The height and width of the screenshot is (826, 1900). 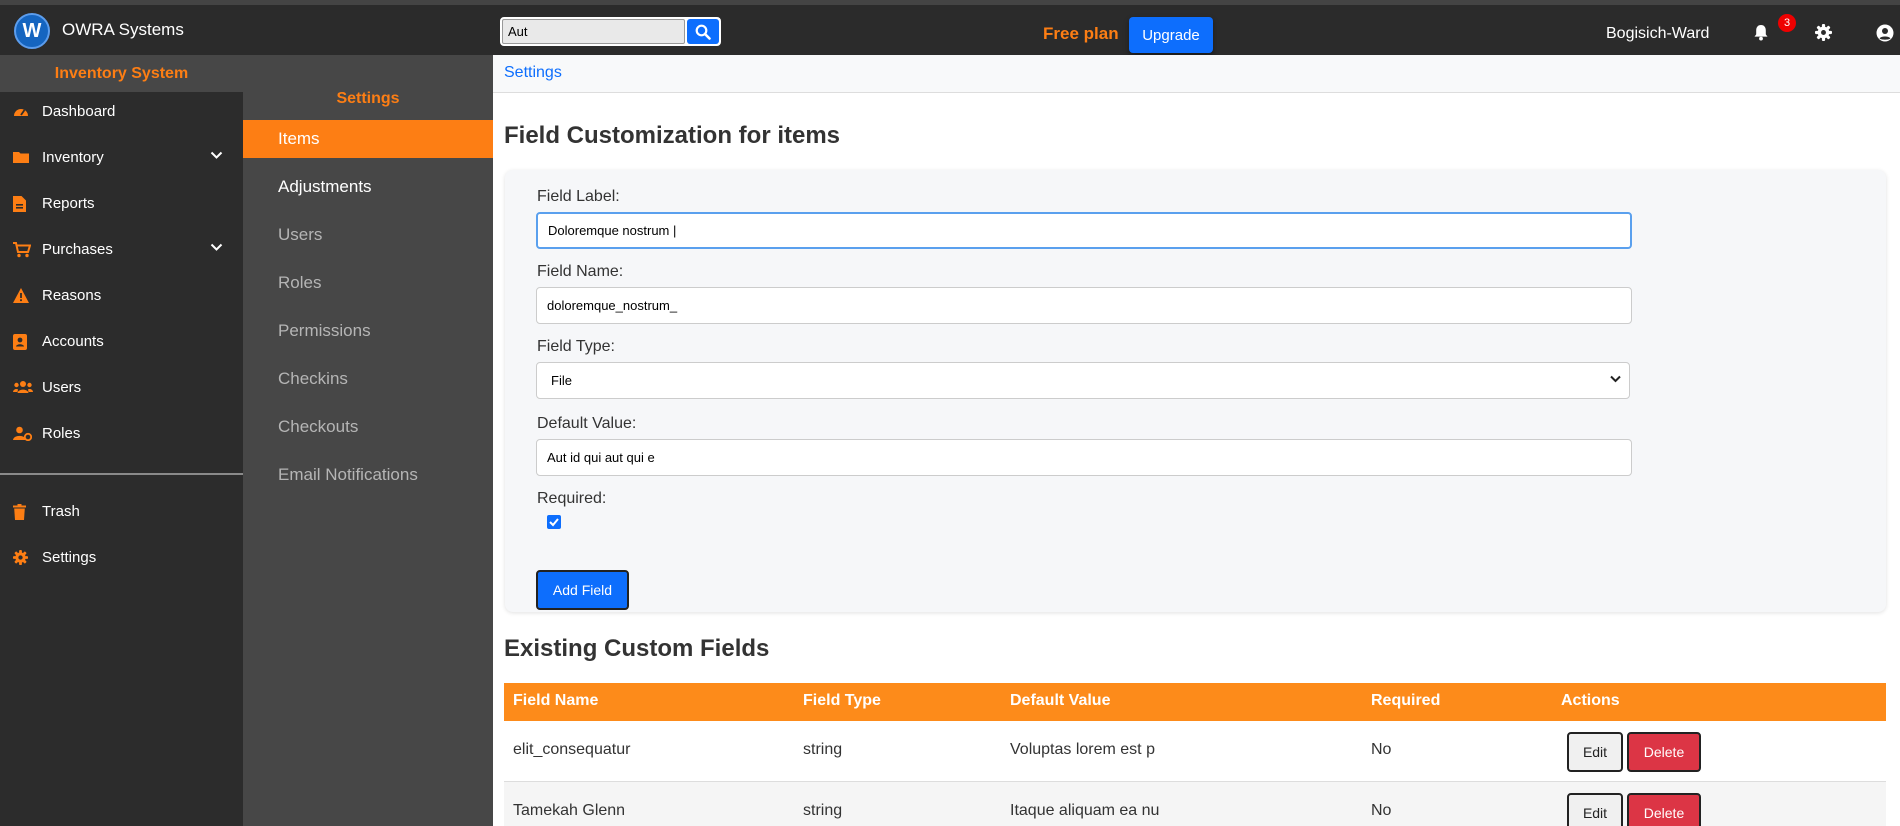 What do you see at coordinates (22, 250) in the screenshot?
I see `cart-icon` at bounding box center [22, 250].